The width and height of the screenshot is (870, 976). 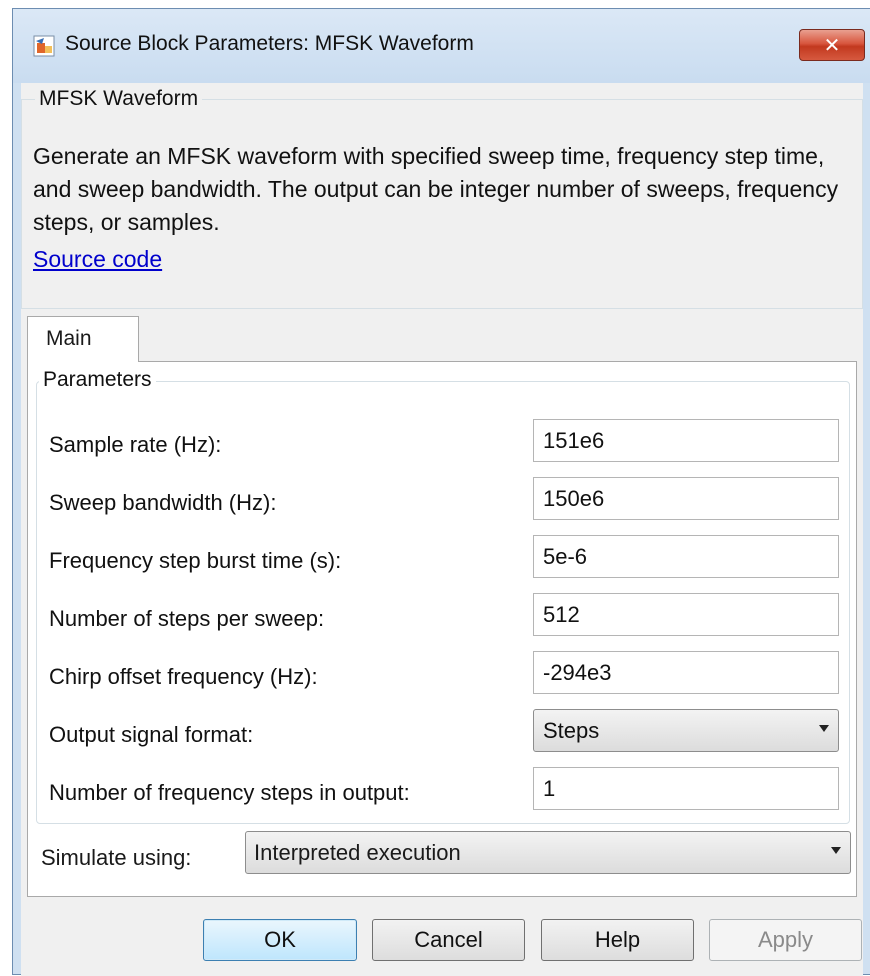 I want to click on close-button: ✕, so click(x=832, y=45).